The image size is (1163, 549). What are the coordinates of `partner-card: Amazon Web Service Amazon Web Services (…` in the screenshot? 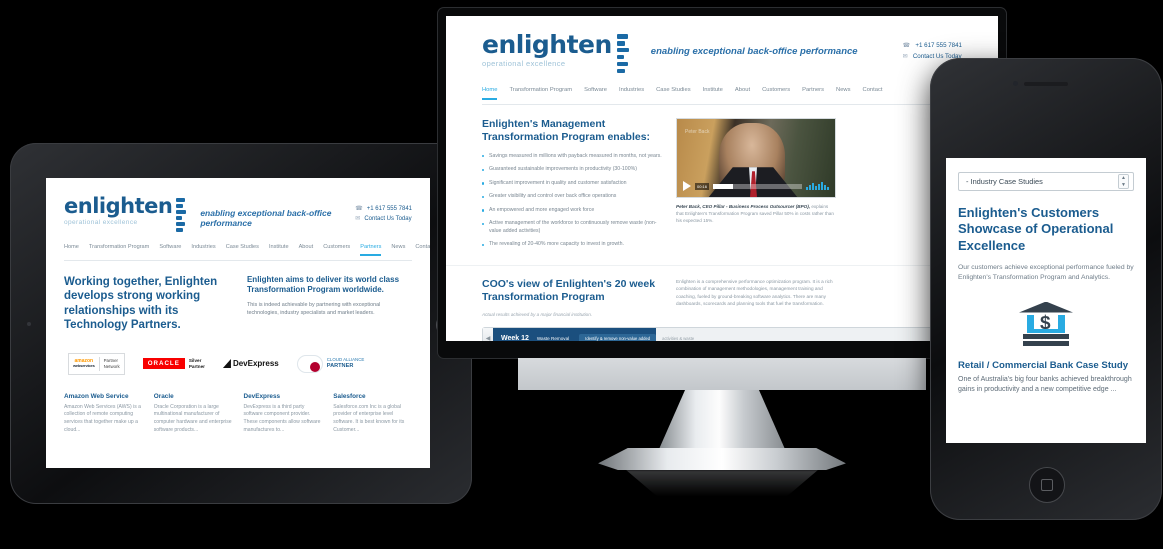 It's located at (103, 414).